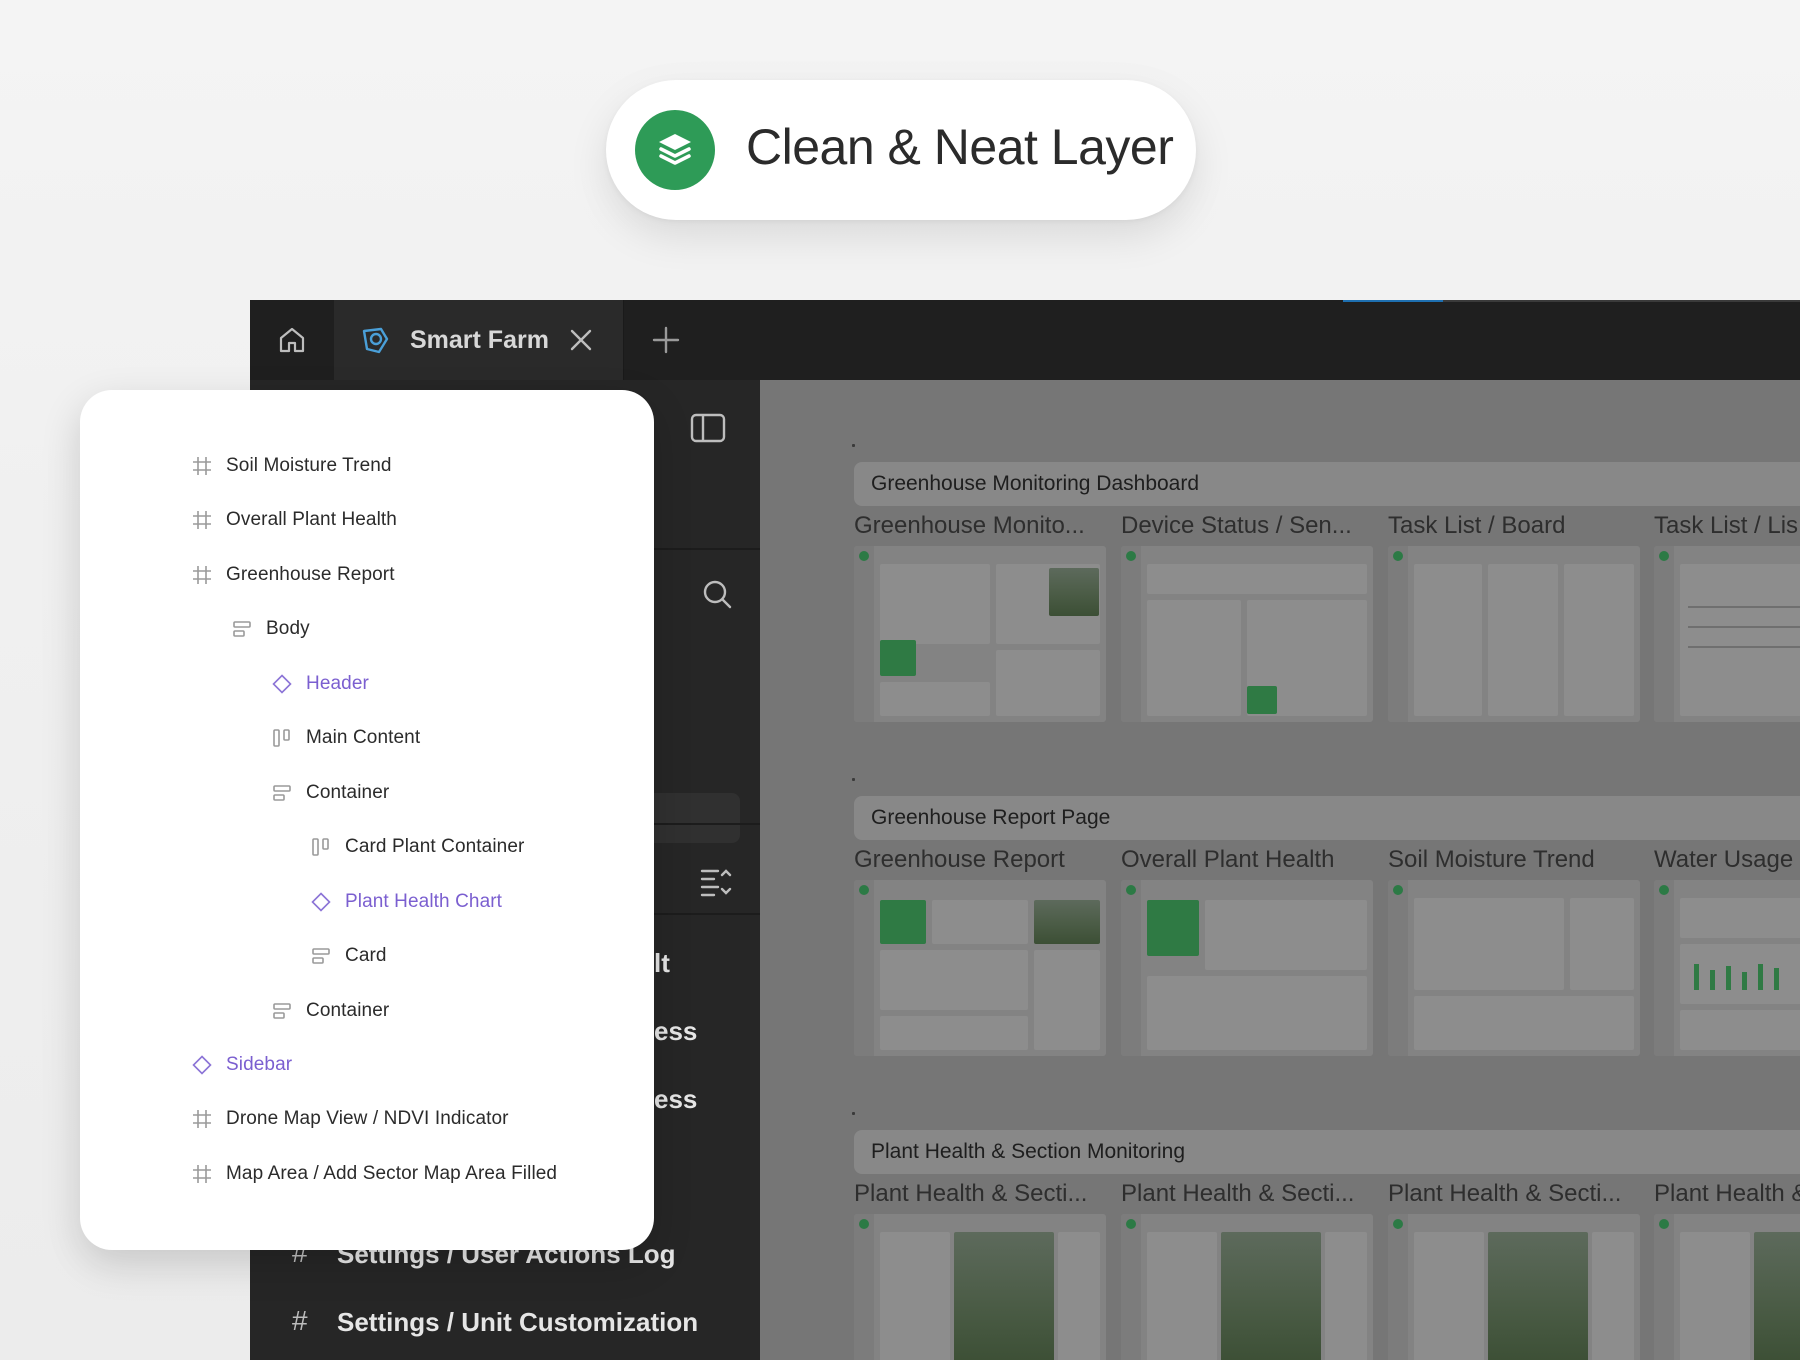 The height and width of the screenshot is (1360, 1800). I want to click on collapse-list-icon, so click(716, 882).